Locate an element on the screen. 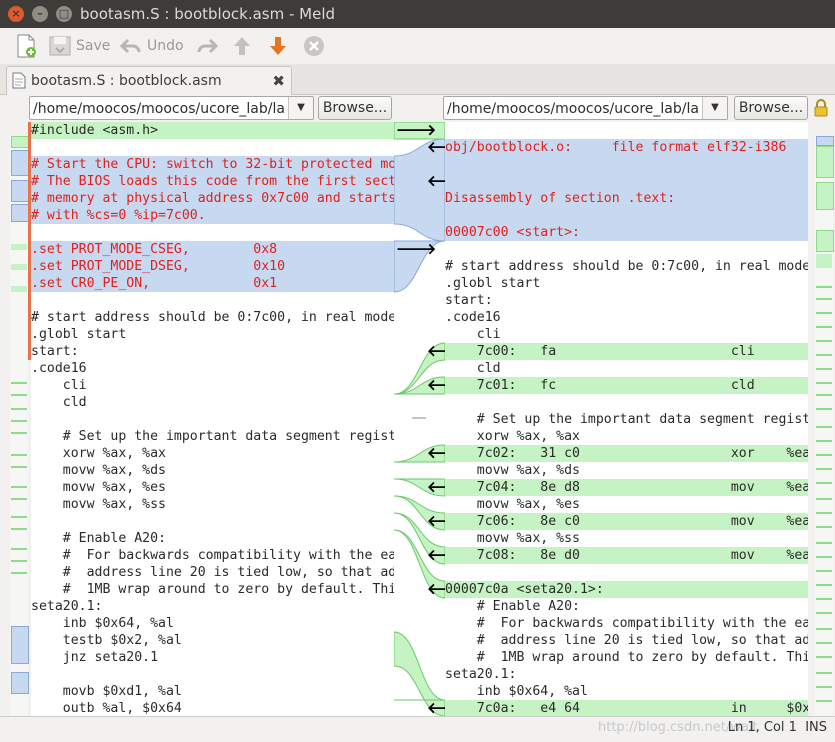 The image size is (835, 742). left-code-line: .globl start is located at coordinates (212, 334).